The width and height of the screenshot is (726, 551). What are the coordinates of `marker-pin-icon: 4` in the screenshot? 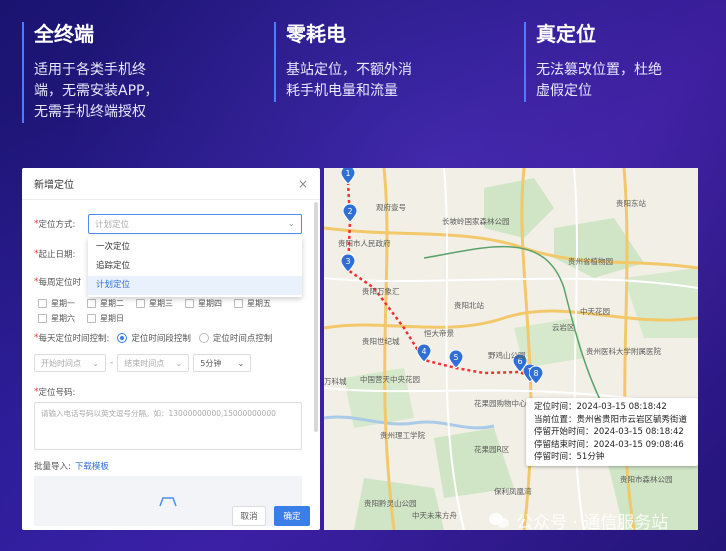 It's located at (424, 353).